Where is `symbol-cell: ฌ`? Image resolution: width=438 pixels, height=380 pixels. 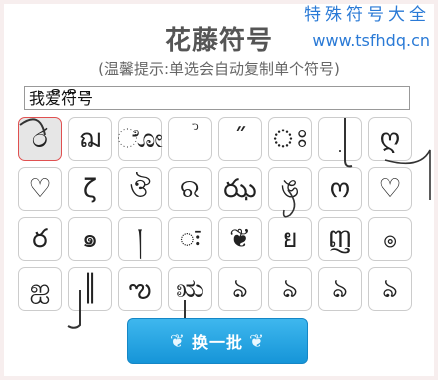 symbol-cell: ฌ is located at coordinates (90, 139).